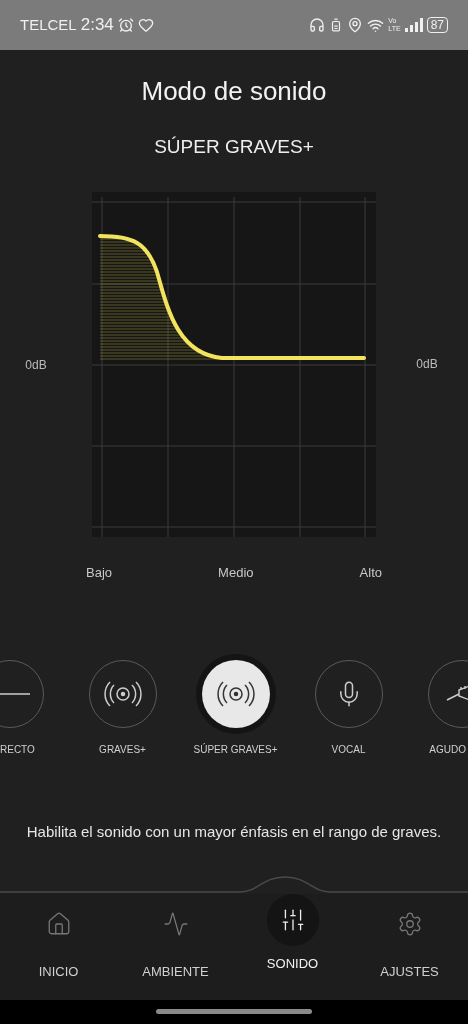  I want to click on alarm-icon, so click(125, 25).